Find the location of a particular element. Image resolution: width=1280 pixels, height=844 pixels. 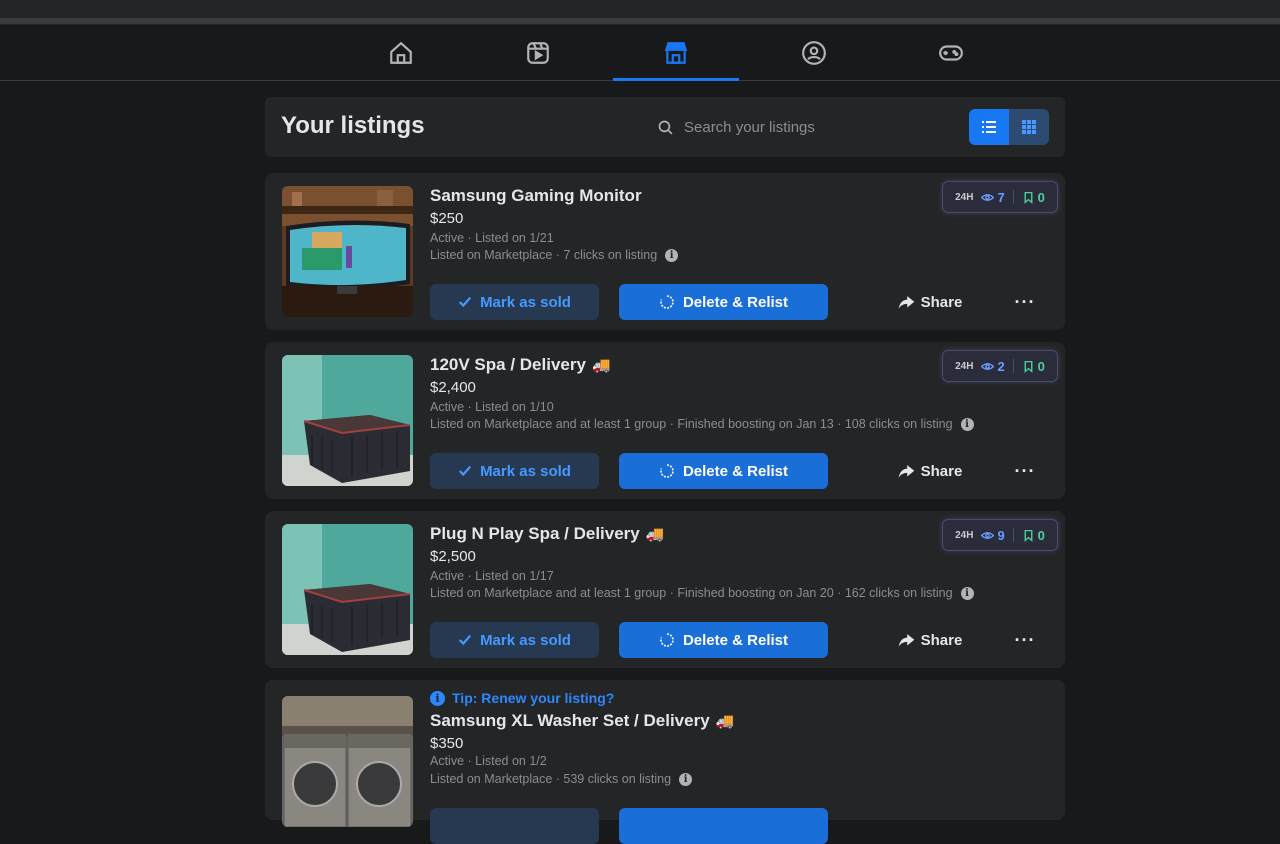

tab-video is located at coordinates (538, 52).